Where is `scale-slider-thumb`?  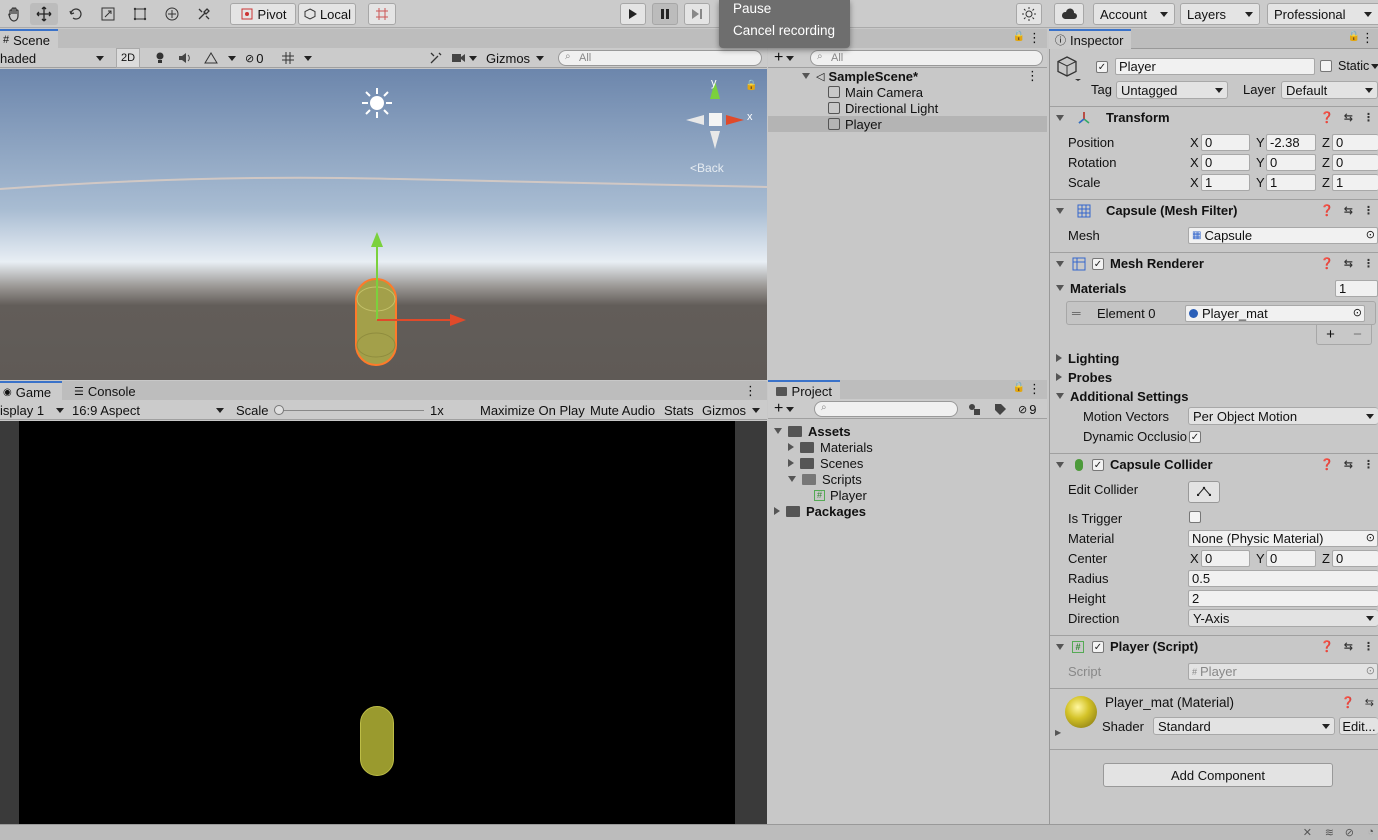
scale-slider-thumb is located at coordinates (279, 410).